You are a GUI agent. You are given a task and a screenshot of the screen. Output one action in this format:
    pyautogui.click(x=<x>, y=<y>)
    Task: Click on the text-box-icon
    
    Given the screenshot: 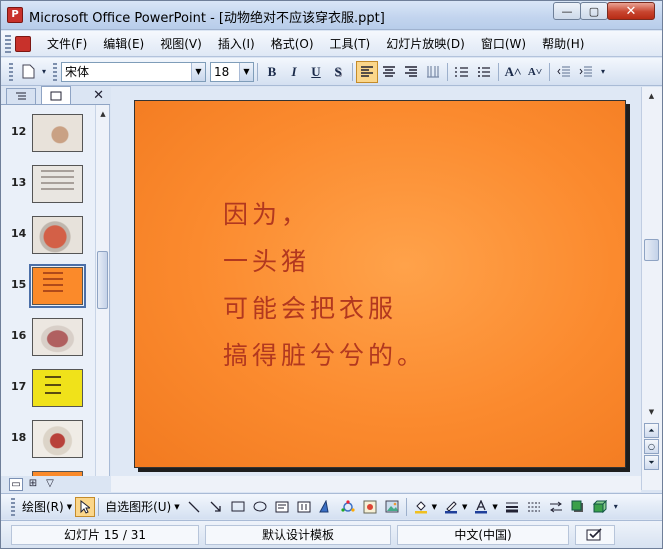 What is the action you would take?
    pyautogui.click(x=282, y=507)
    